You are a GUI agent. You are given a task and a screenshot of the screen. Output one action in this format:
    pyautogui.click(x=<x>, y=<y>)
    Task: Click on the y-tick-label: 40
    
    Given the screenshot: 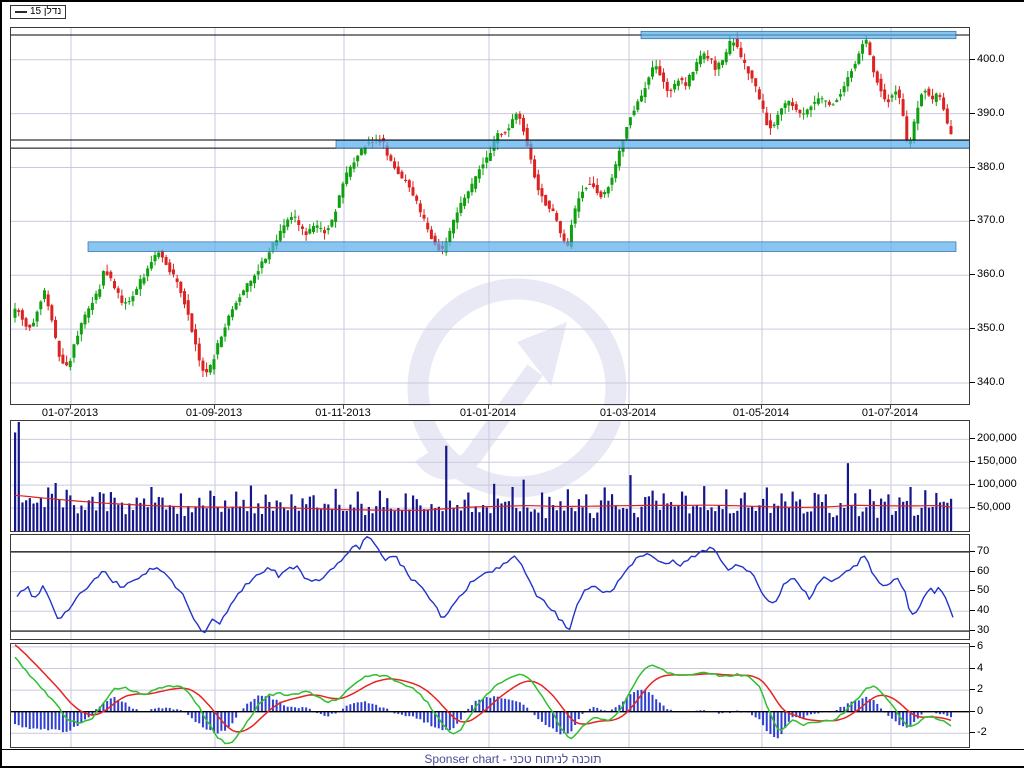 What is the action you would take?
    pyautogui.click(x=983, y=610)
    